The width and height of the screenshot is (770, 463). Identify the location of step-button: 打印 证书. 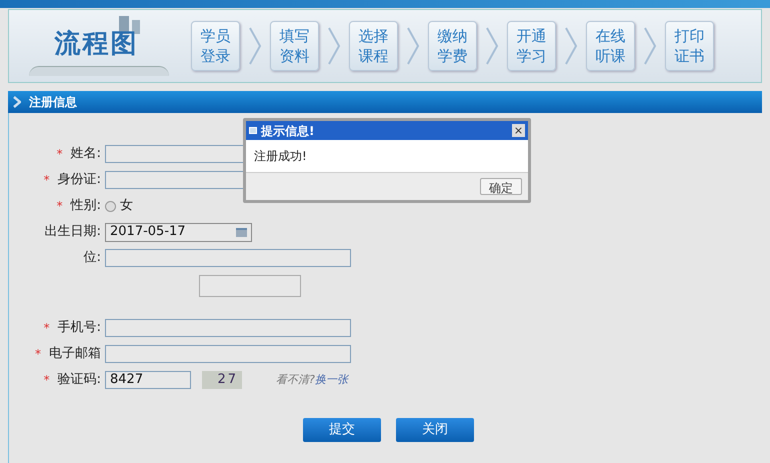
(689, 46).